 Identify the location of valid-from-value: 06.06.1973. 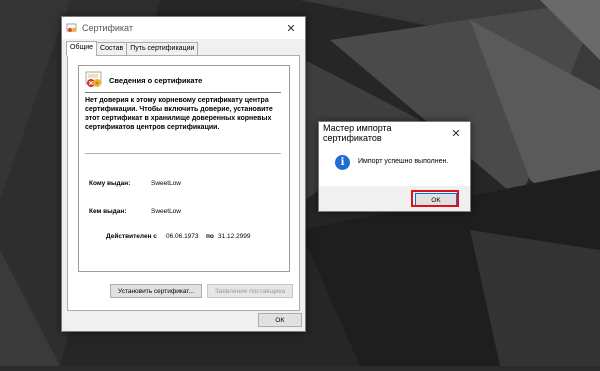
(182, 236).